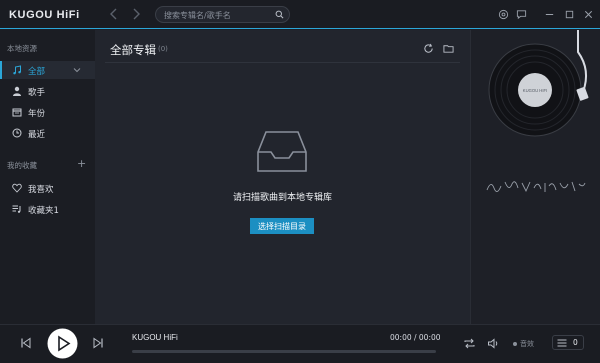 Image resolution: width=600 pixels, height=363 pixels. Describe the element at coordinates (26, 343) in the screenshot. I see `previous-icon` at that location.